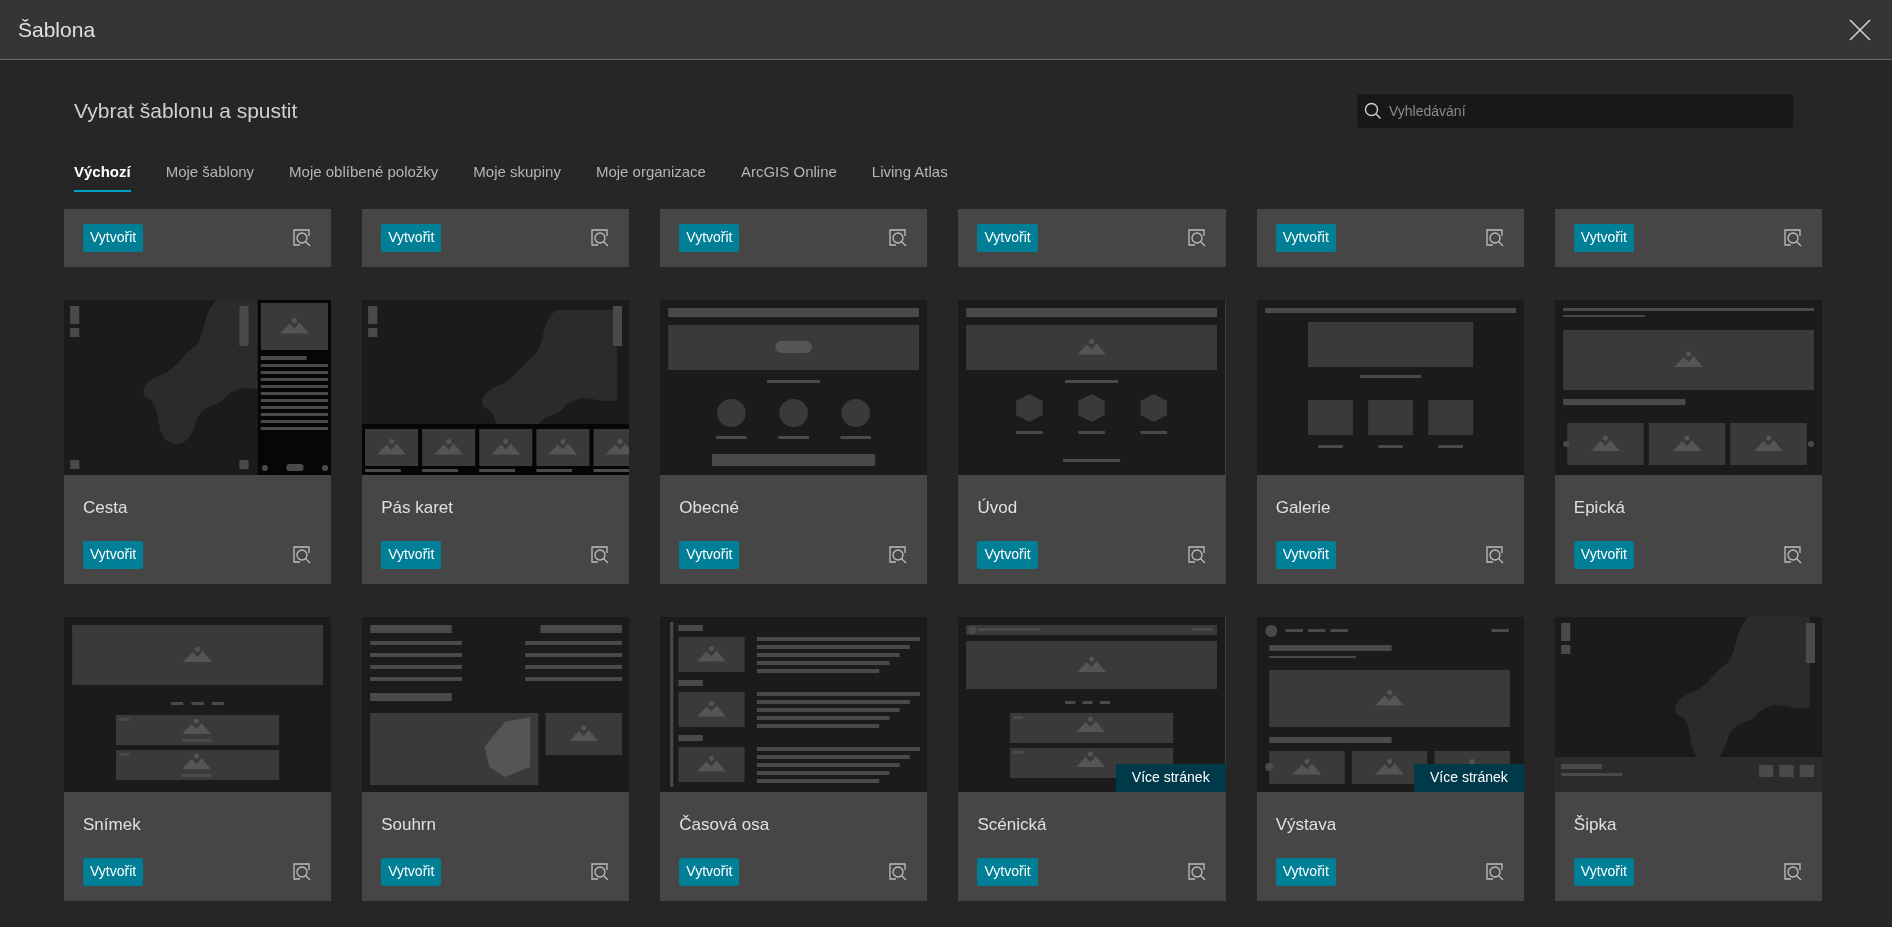  I want to click on search-icon, so click(1373, 111).